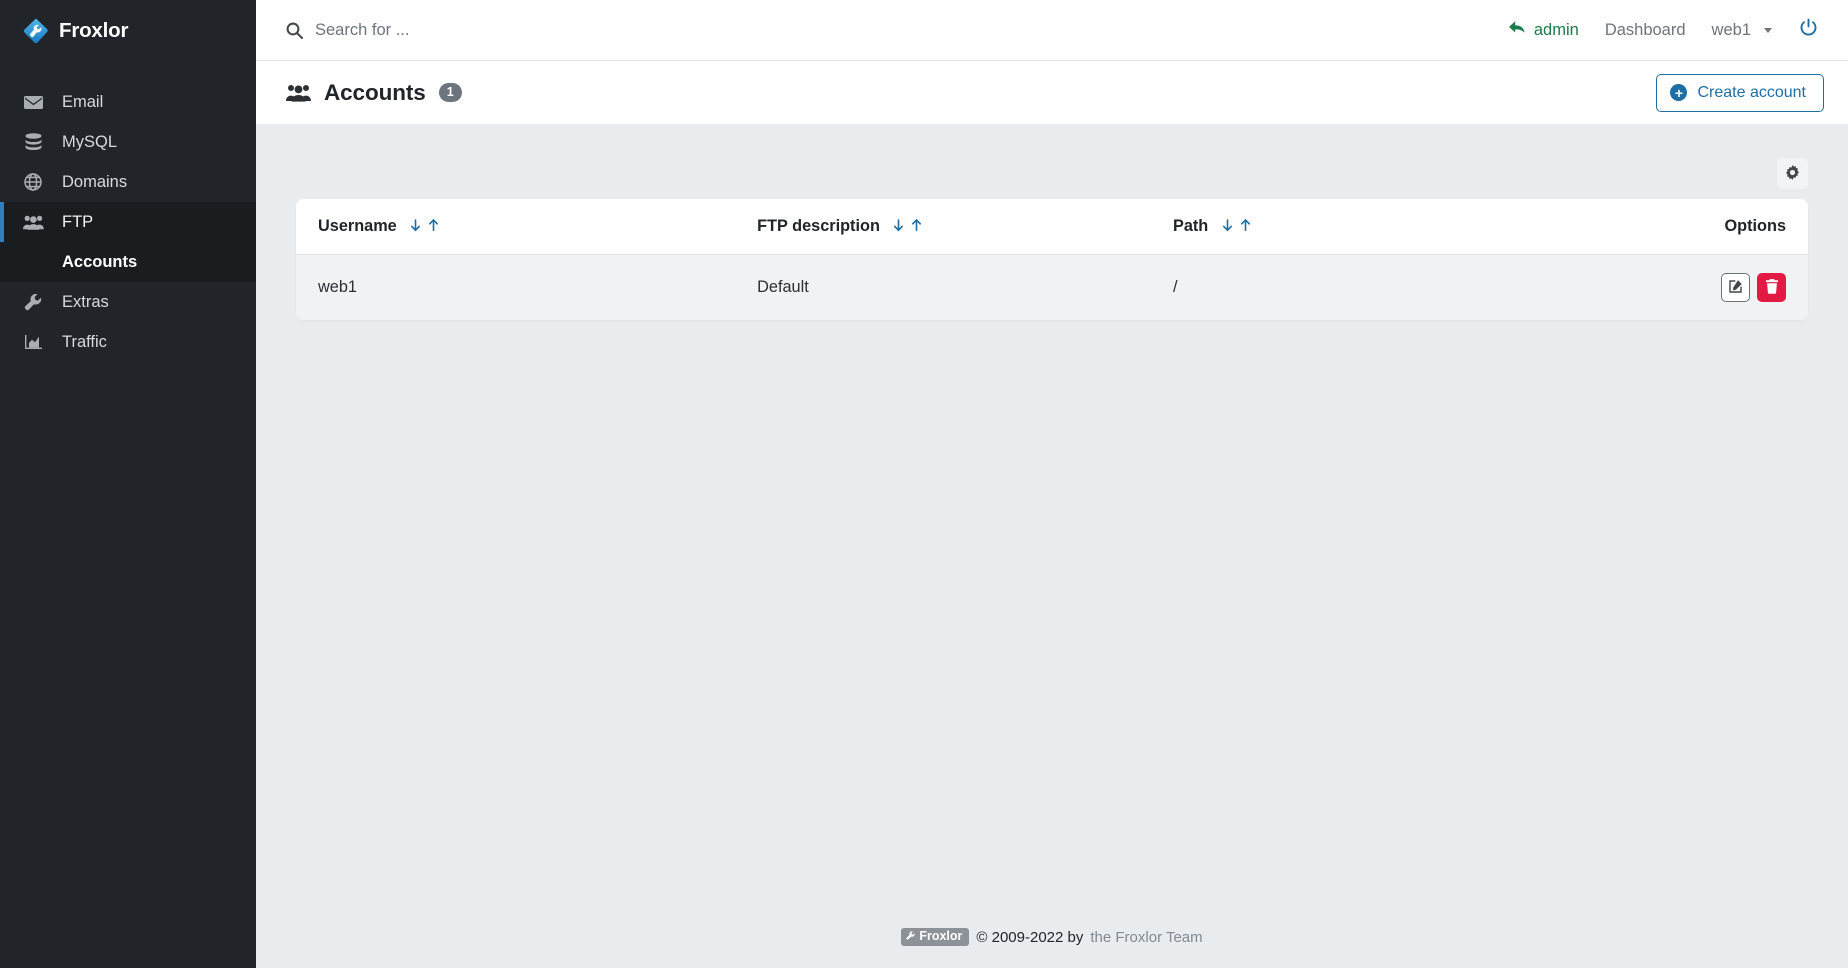 Image resolution: width=1848 pixels, height=968 pixels. What do you see at coordinates (33, 102) in the screenshot?
I see `envelope-icon` at bounding box center [33, 102].